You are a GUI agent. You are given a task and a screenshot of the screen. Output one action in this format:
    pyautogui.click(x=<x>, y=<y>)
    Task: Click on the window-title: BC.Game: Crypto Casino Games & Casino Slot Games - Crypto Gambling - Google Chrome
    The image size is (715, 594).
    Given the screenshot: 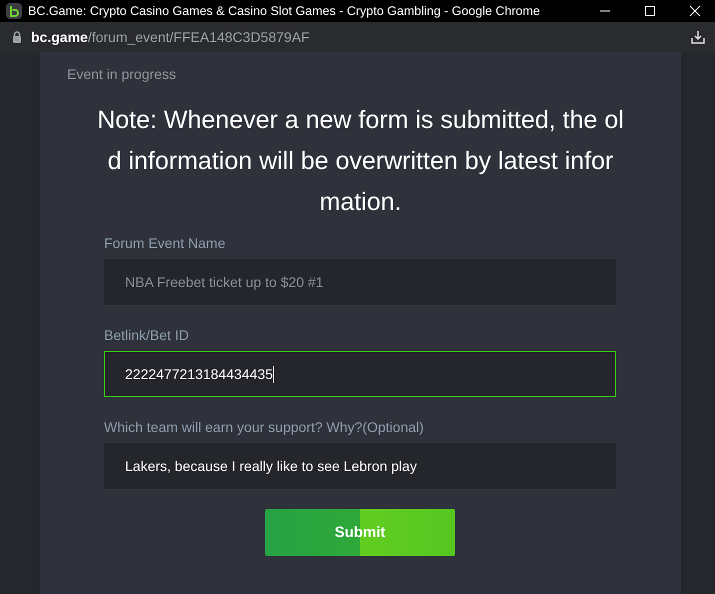 What is the action you would take?
    pyautogui.click(x=284, y=11)
    